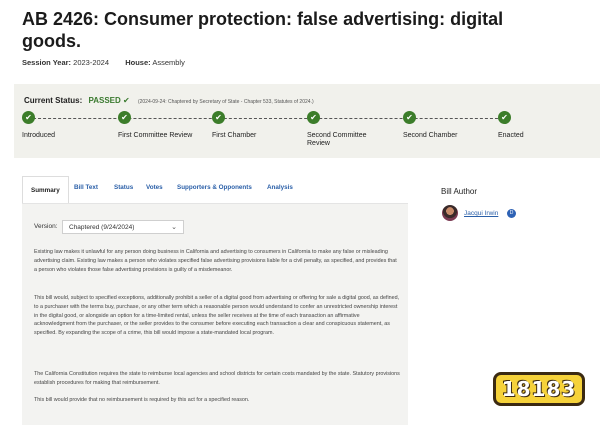 The image size is (600, 425). What do you see at coordinates (46, 226) in the screenshot?
I see `version-label: Version:` at bounding box center [46, 226].